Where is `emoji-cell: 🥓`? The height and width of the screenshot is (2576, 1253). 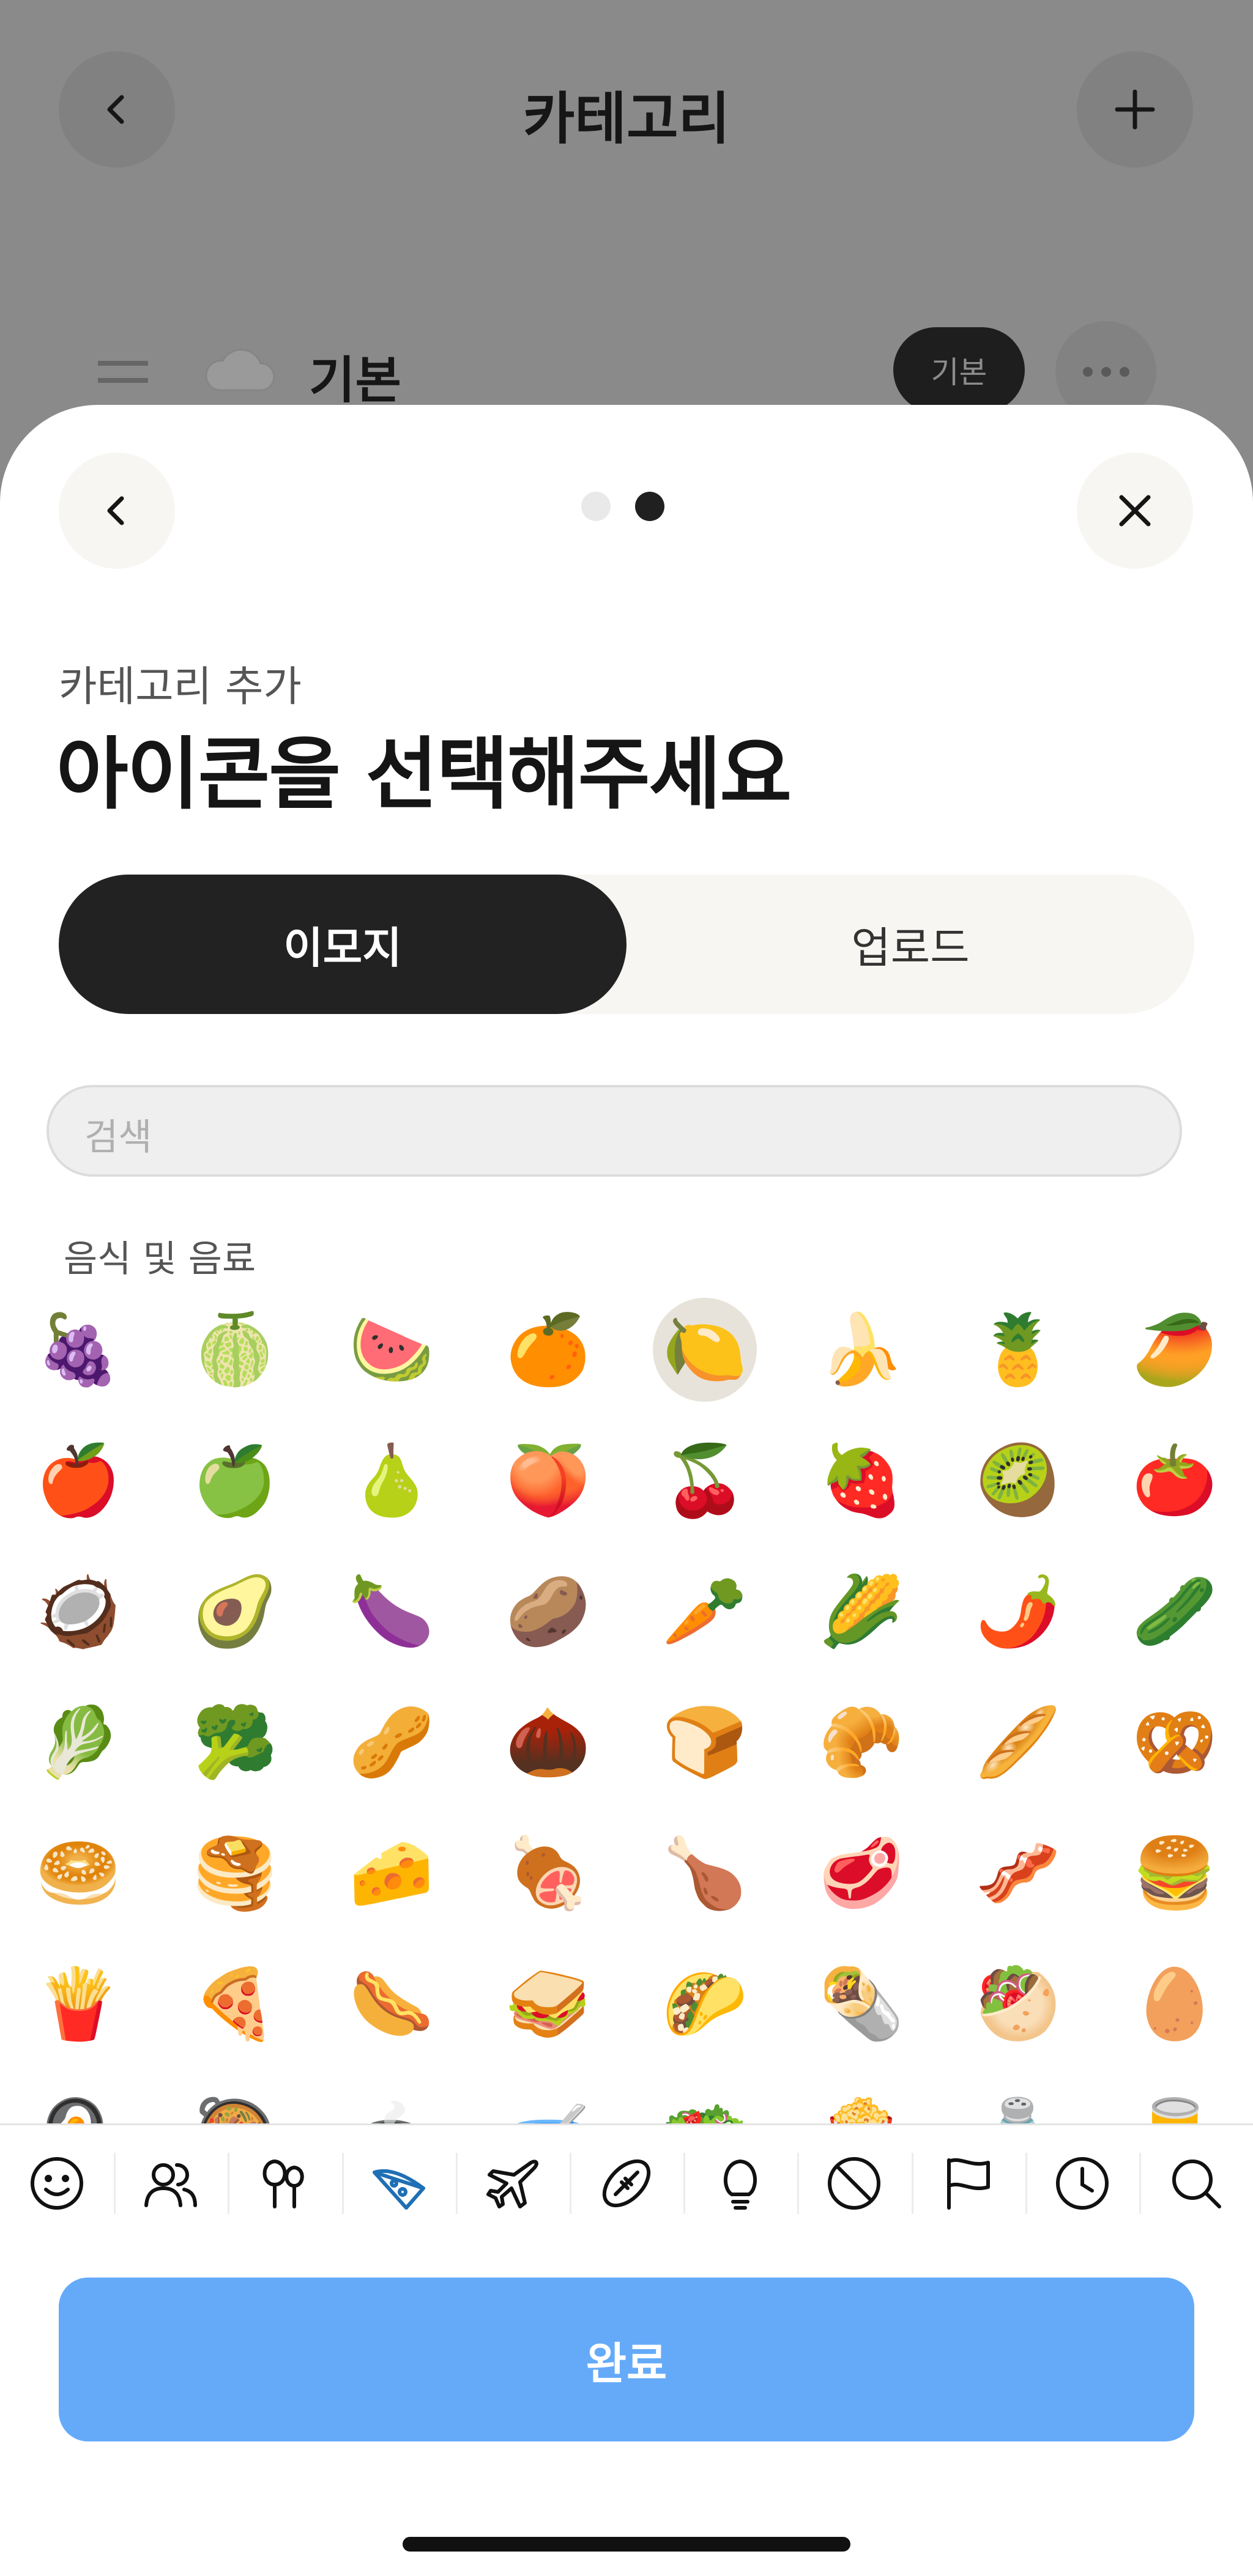 emoji-cell: 🥓 is located at coordinates (1018, 1873).